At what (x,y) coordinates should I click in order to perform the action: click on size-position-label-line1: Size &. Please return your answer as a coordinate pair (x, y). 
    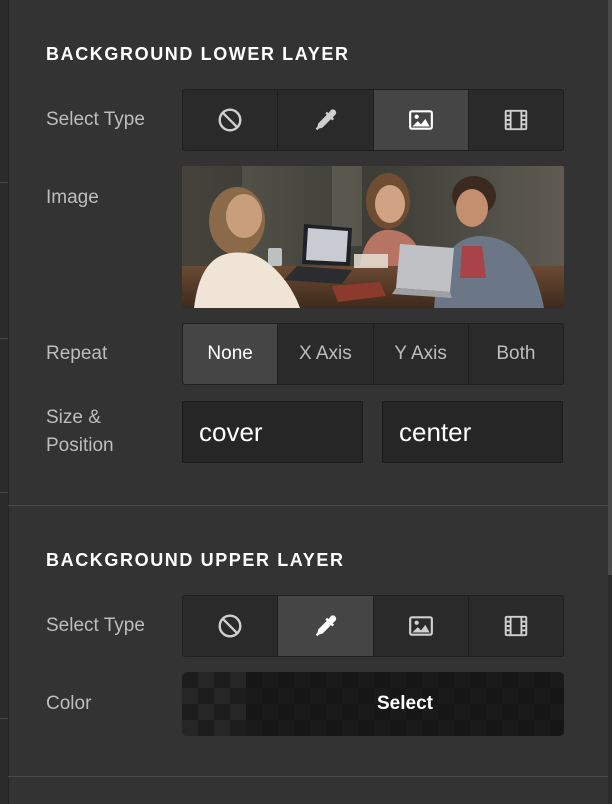
    Looking at the image, I should click on (73, 417).